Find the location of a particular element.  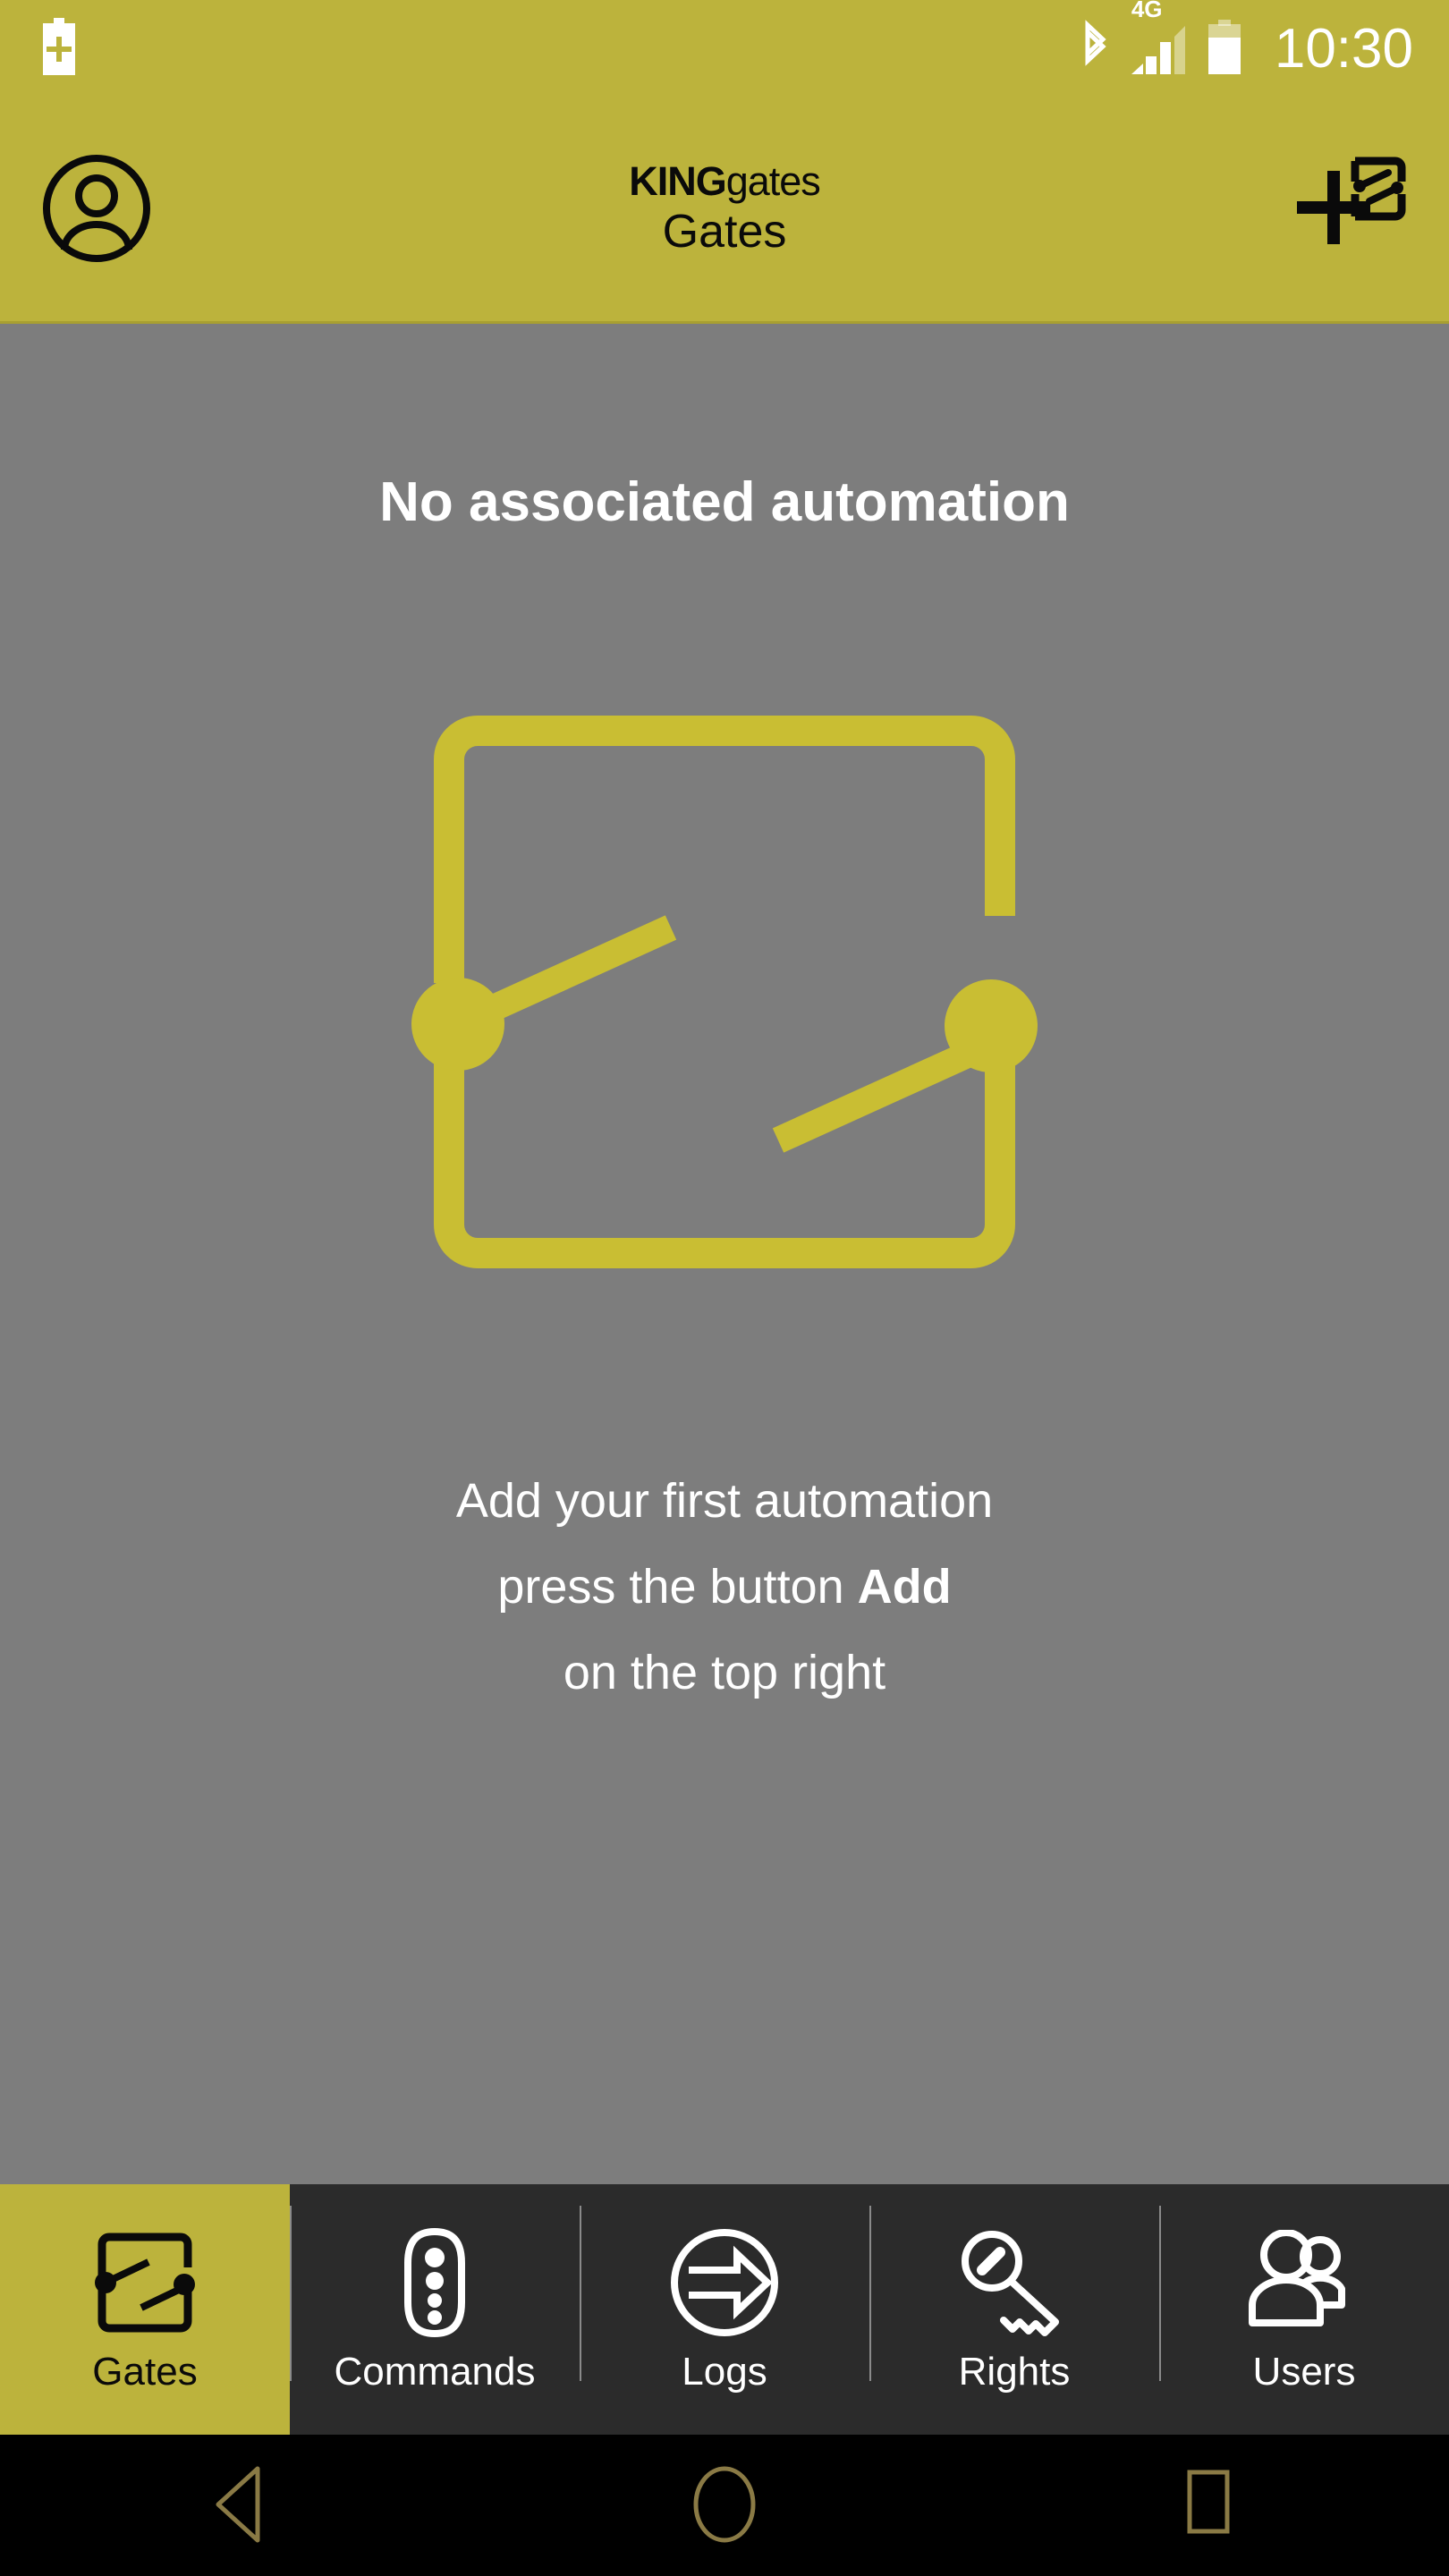

tab-commands: Commands is located at coordinates (435, 2309).